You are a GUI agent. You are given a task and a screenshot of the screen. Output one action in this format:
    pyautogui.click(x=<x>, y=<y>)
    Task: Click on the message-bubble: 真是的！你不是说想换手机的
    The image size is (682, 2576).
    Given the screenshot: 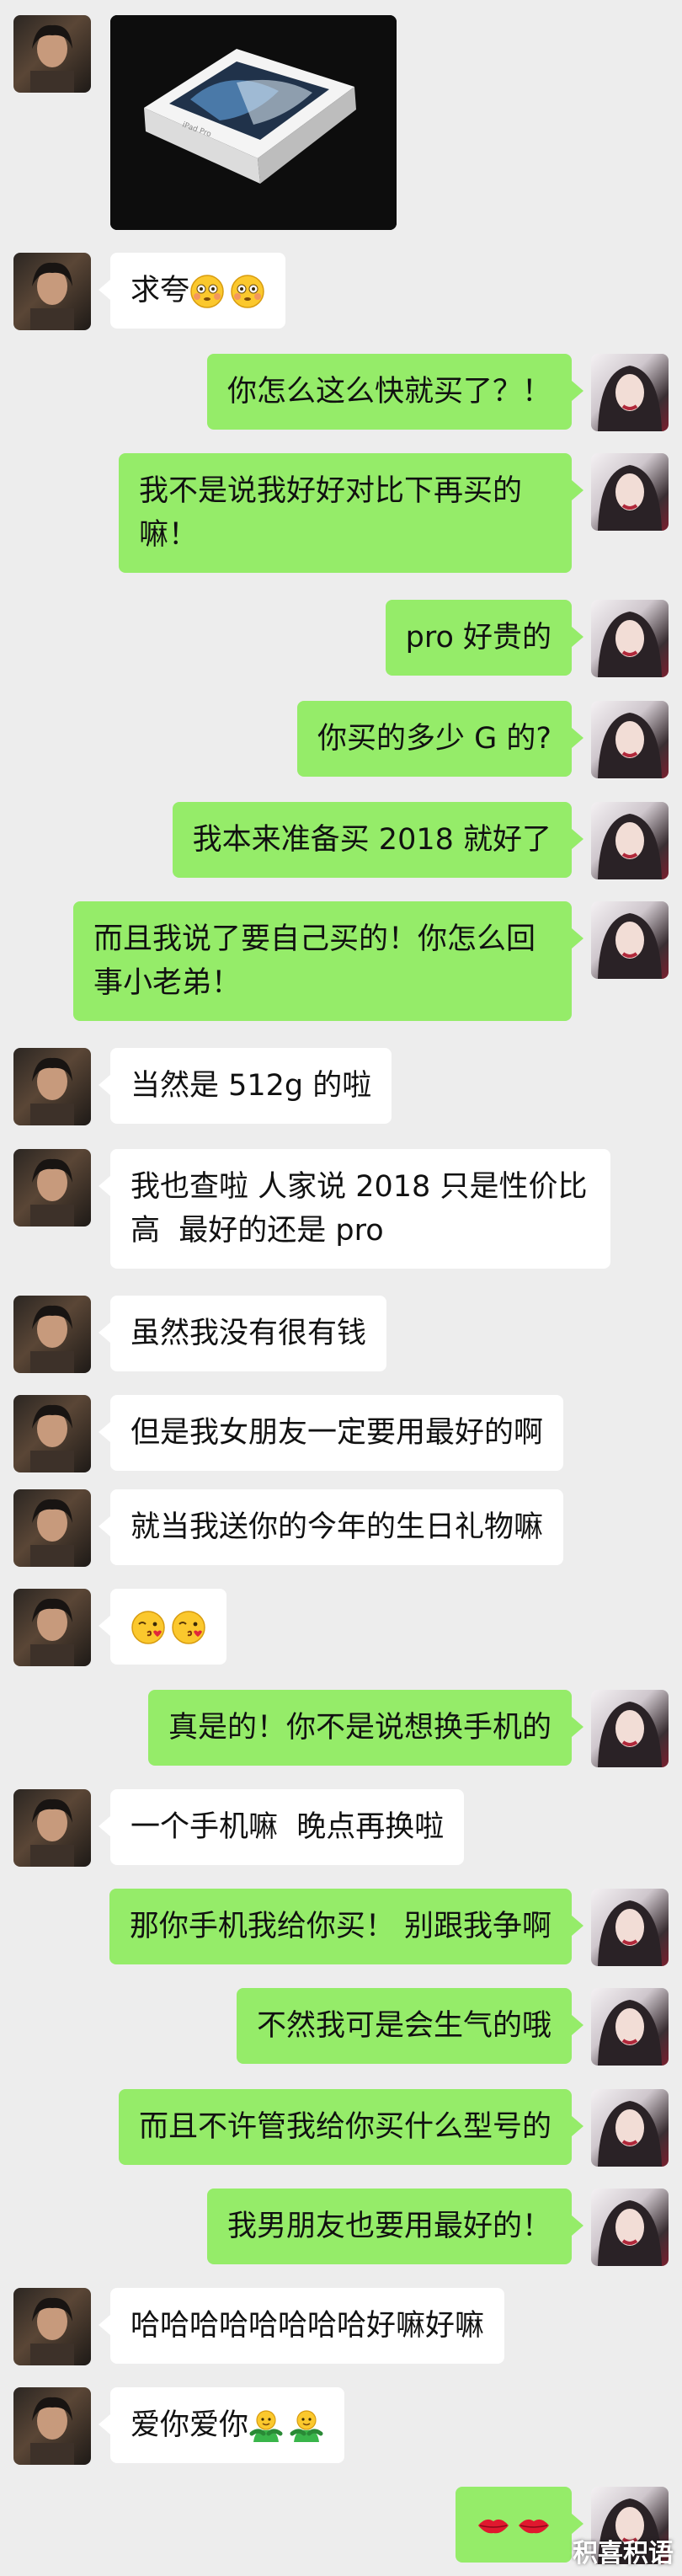 What is the action you would take?
    pyautogui.click(x=366, y=1728)
    